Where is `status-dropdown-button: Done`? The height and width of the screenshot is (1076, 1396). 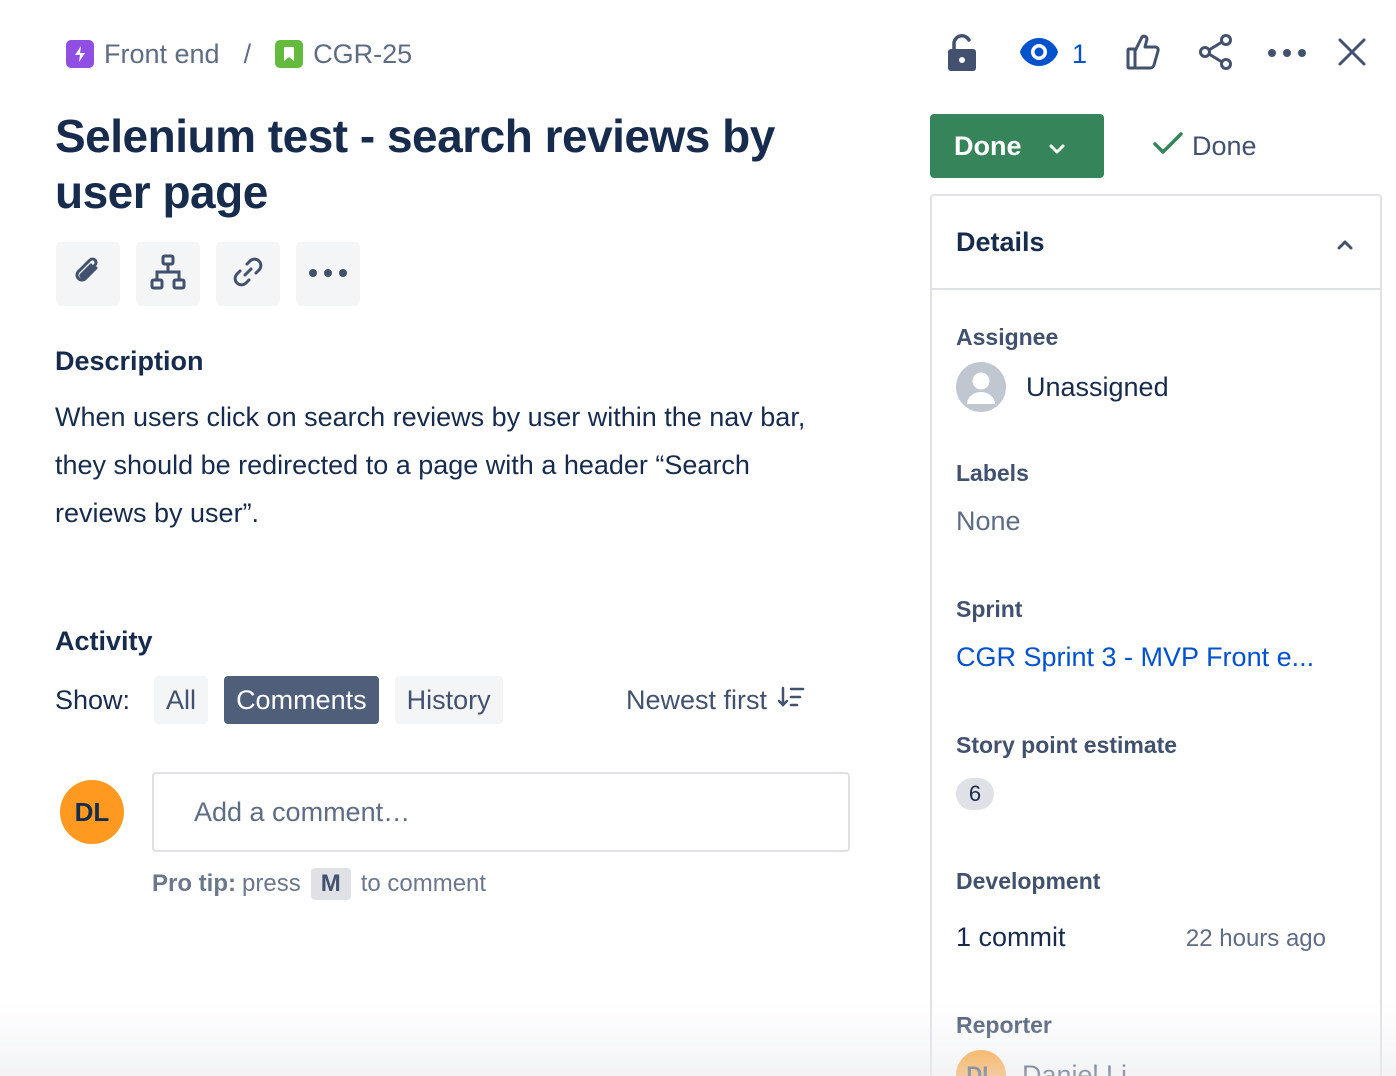
status-dropdown-button: Done is located at coordinates (1017, 146).